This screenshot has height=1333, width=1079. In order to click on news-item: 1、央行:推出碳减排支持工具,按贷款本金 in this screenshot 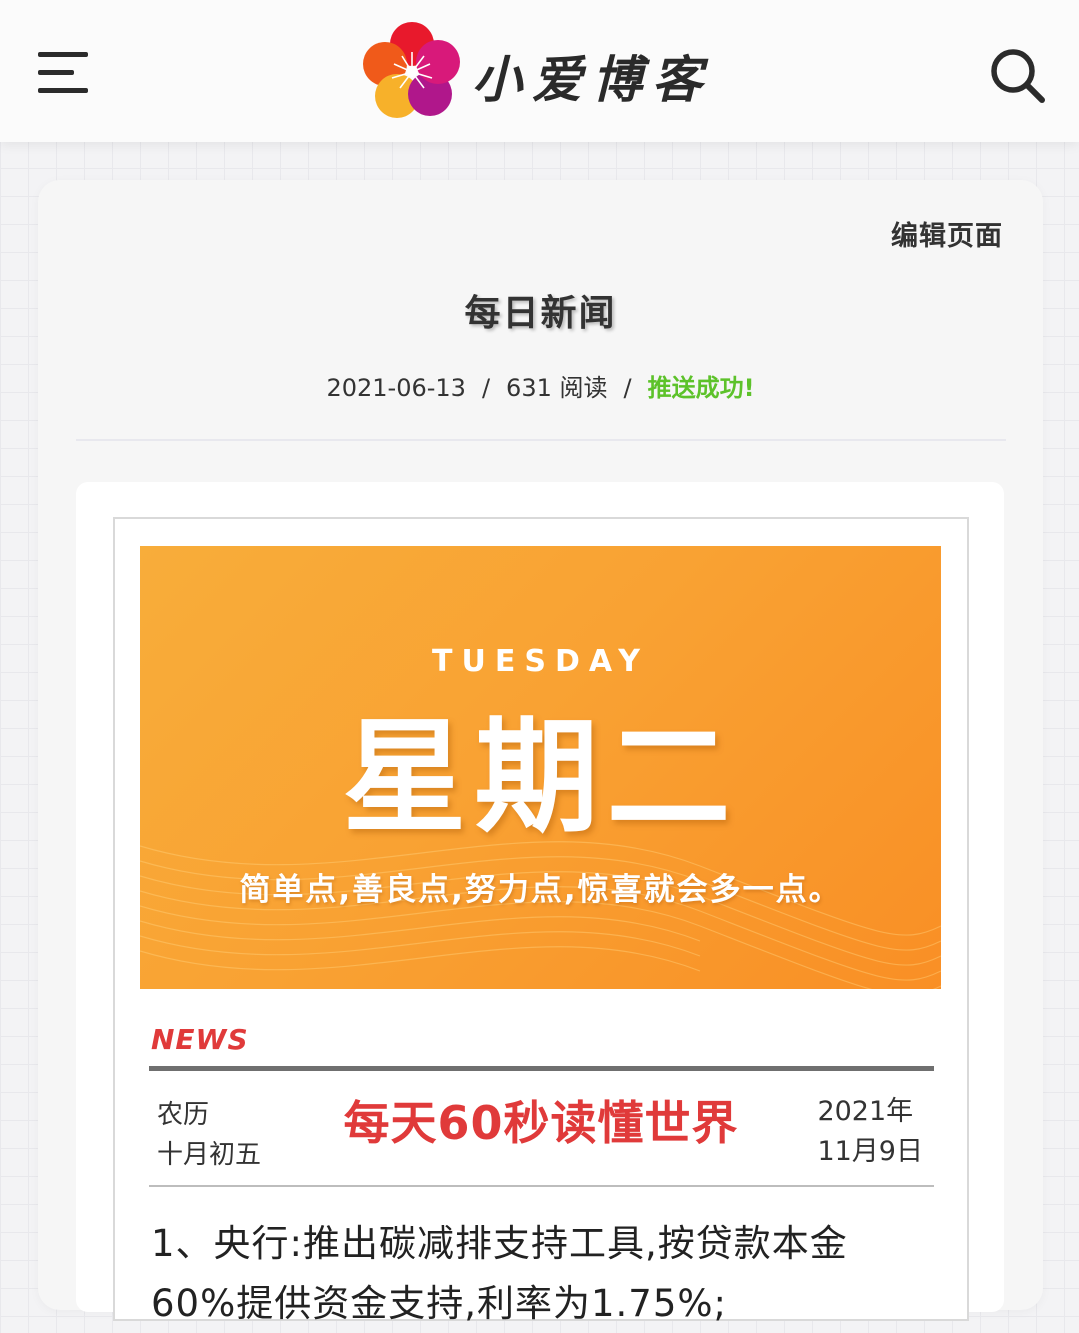, I will do `click(499, 1243)`.